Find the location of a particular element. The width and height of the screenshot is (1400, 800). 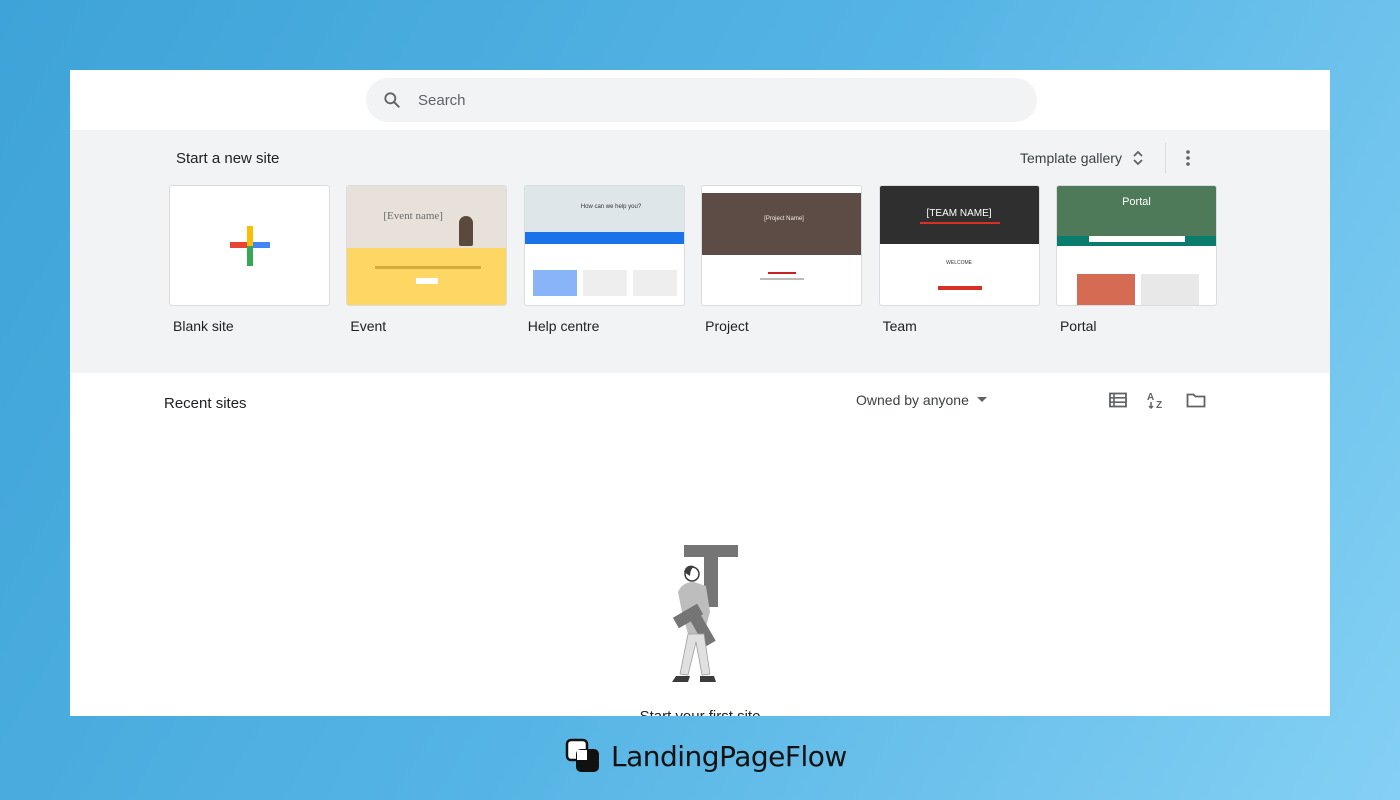

template-label: Help centre is located at coordinates (563, 326).